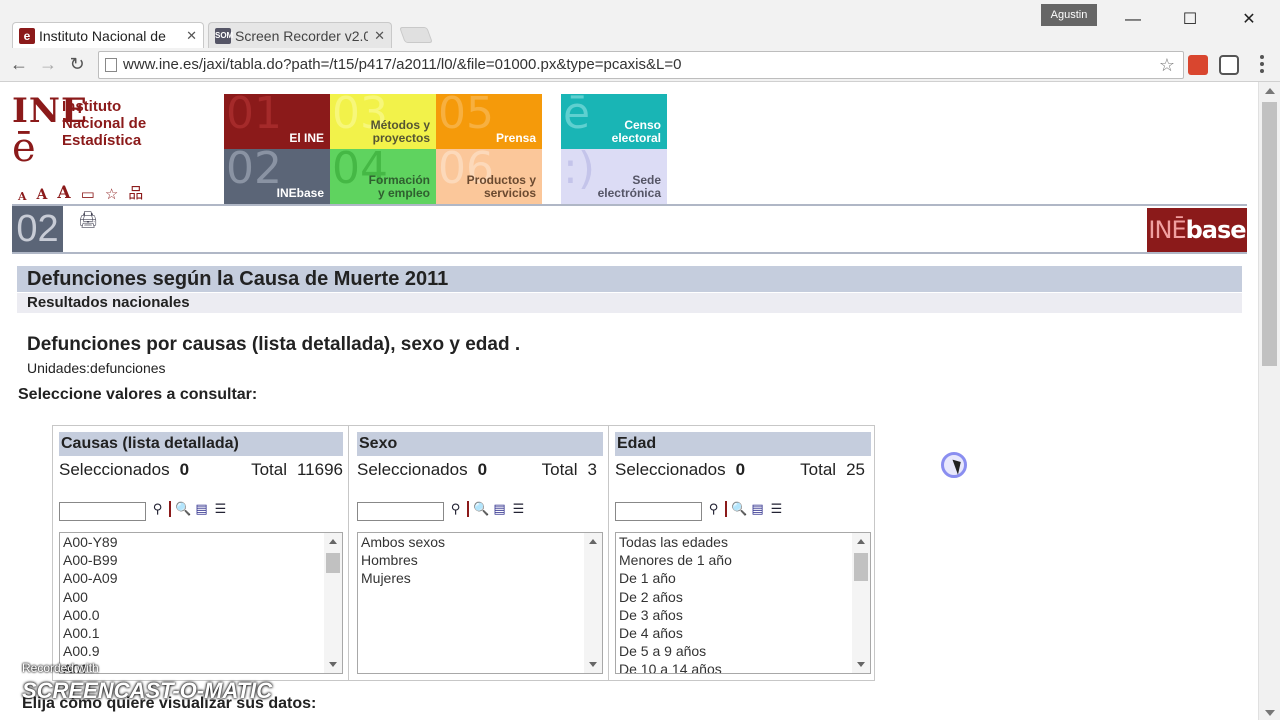  I want to click on menu-icon, so click(1262, 64).